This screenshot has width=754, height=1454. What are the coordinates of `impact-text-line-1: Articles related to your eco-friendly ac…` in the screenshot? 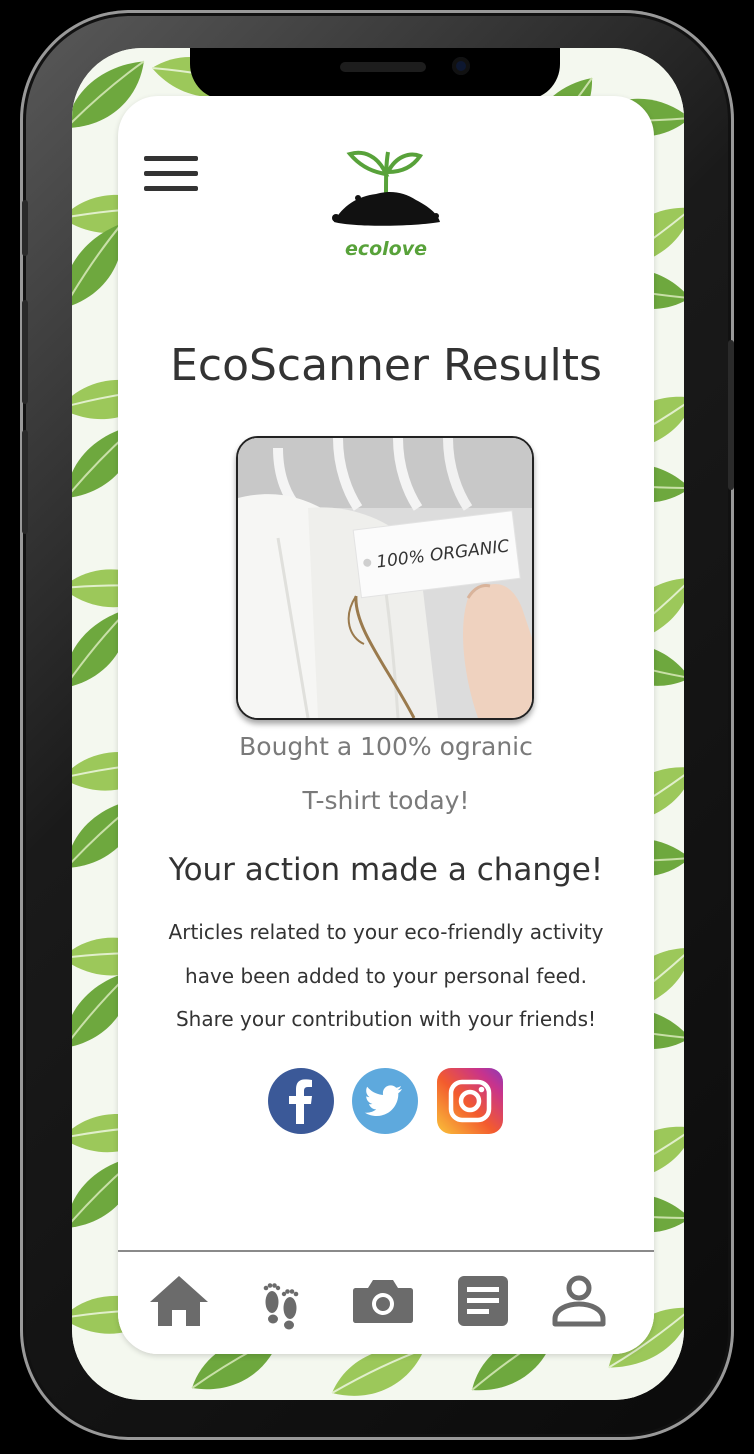 It's located at (386, 932).